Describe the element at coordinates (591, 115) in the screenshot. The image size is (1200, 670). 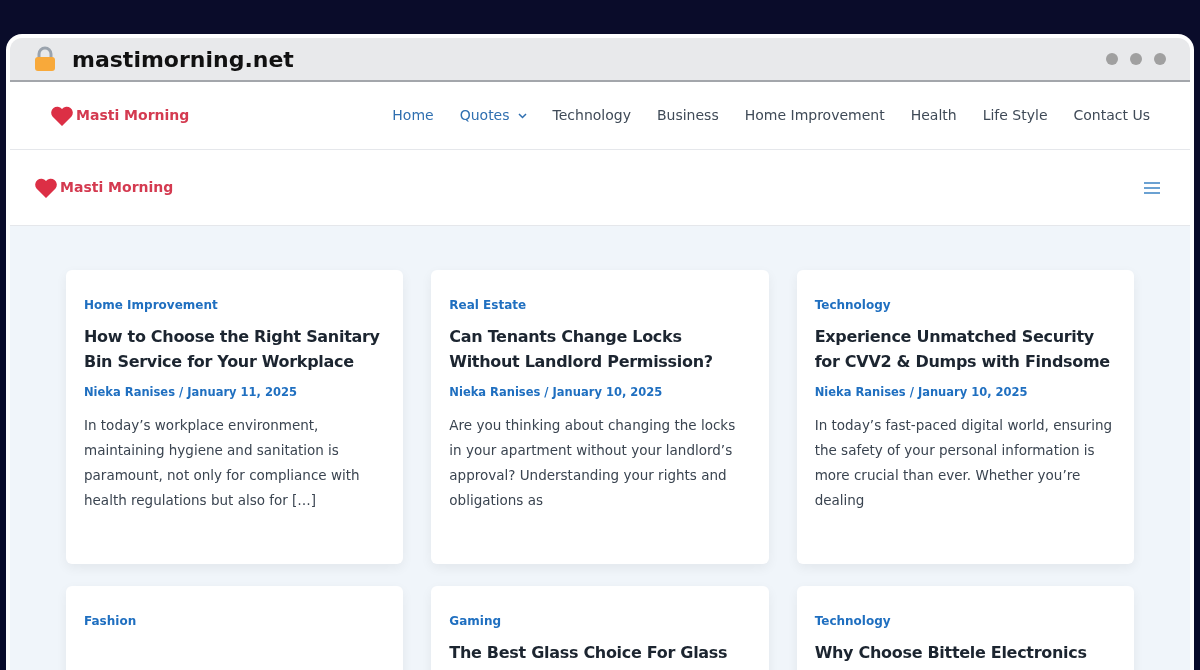
I see `nav-link: Technology` at that location.